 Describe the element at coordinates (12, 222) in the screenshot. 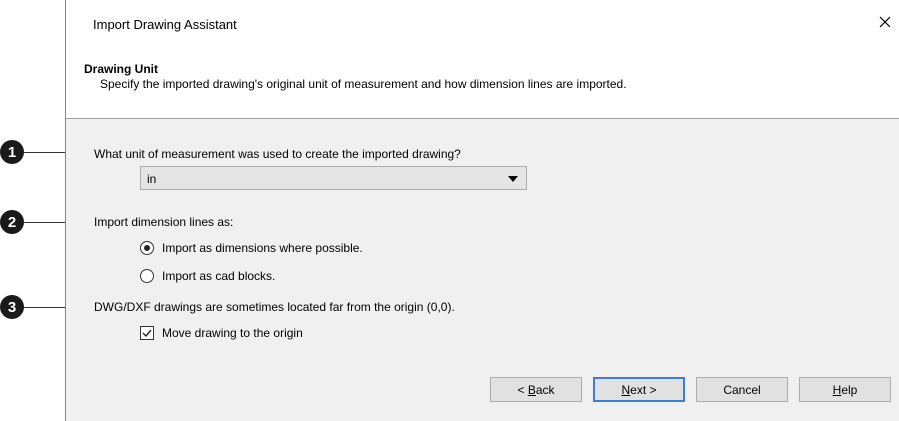

I see `callout-2: 2` at that location.